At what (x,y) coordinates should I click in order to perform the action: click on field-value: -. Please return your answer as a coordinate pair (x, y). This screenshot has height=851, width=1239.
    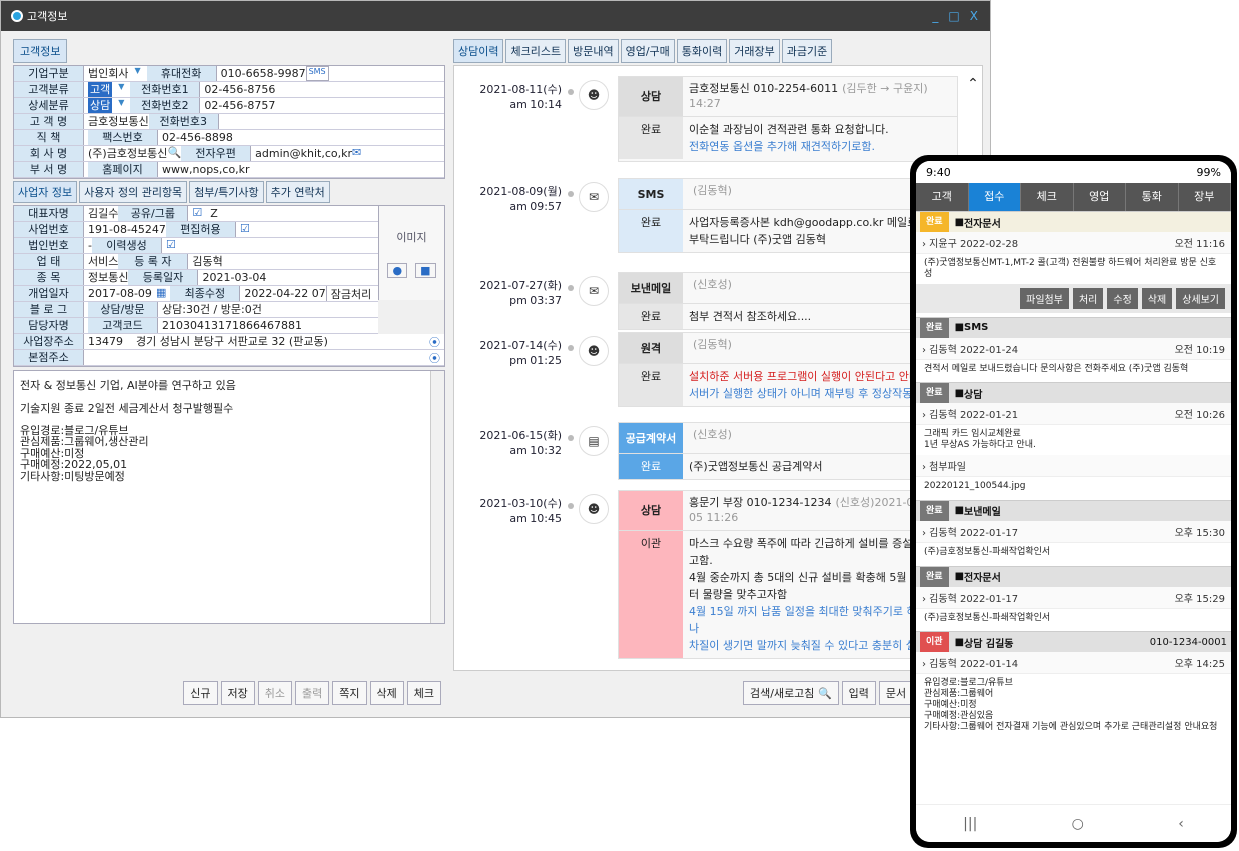
    Looking at the image, I should click on (88, 245).